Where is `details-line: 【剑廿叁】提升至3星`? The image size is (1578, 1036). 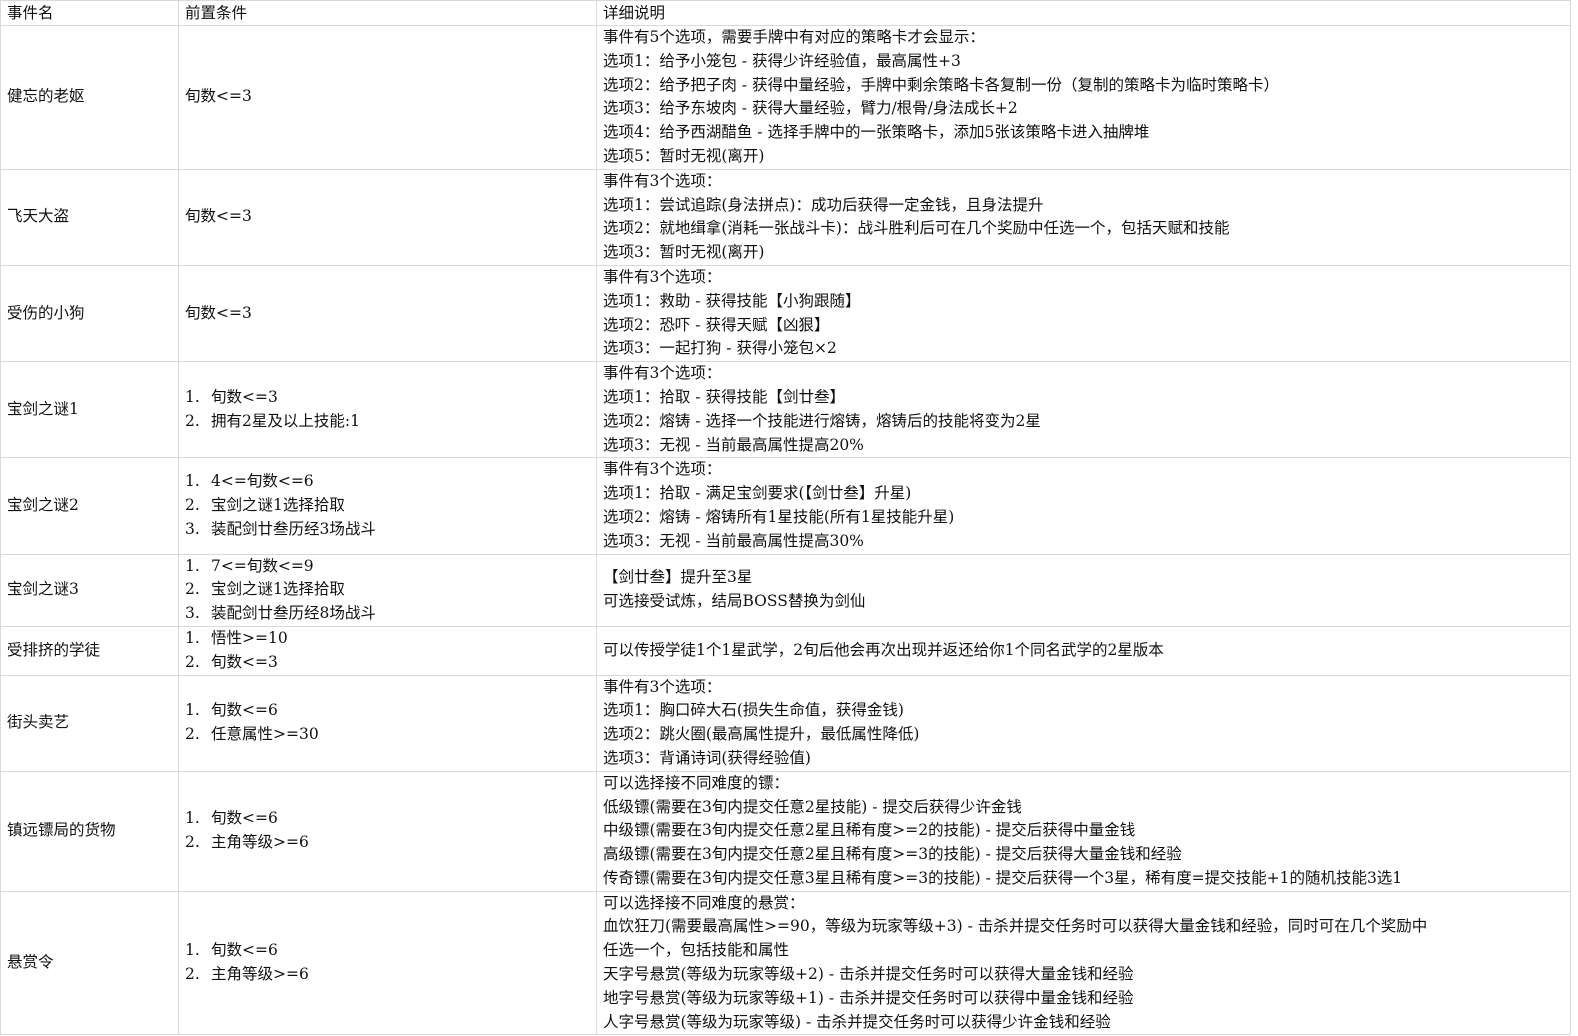 details-line: 【剑廿叁】提升至3星 is located at coordinates (678, 577).